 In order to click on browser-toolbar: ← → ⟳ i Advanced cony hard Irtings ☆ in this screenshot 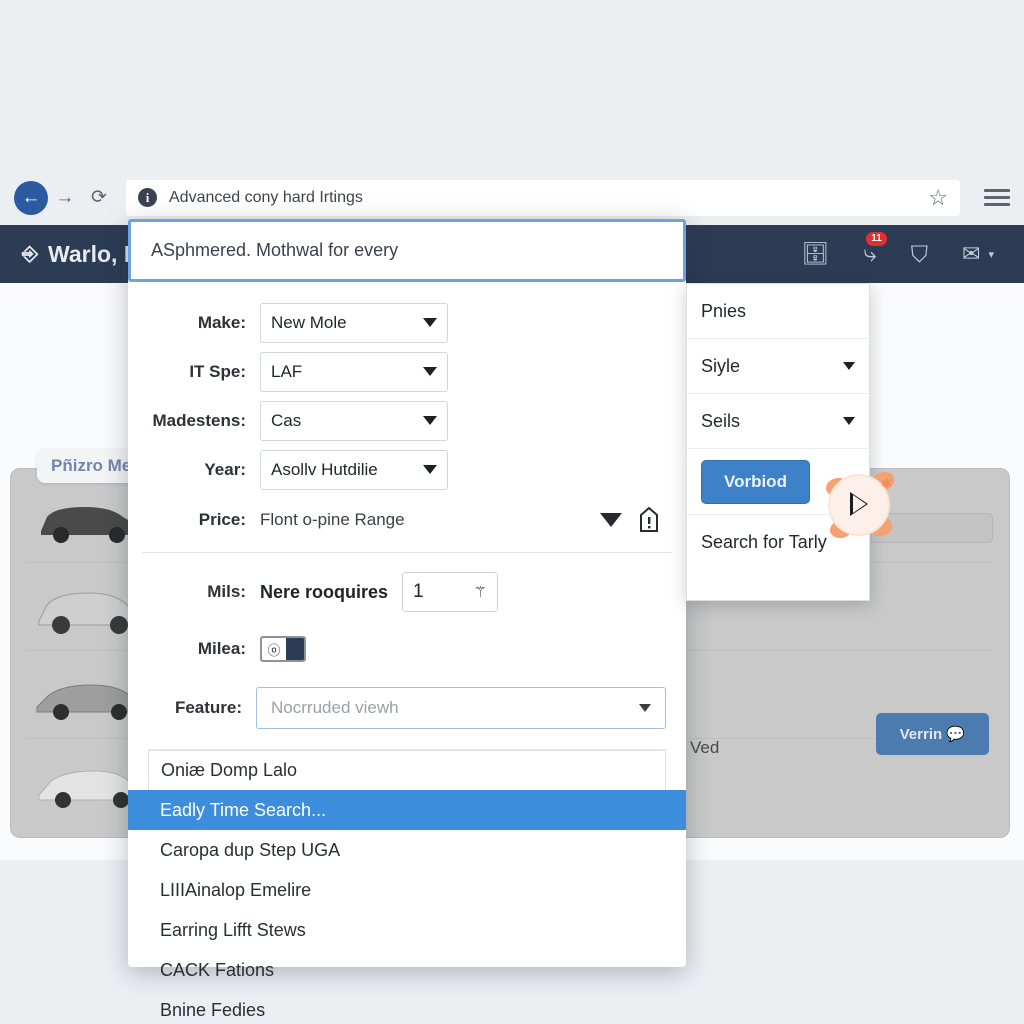, I will do `click(512, 197)`.